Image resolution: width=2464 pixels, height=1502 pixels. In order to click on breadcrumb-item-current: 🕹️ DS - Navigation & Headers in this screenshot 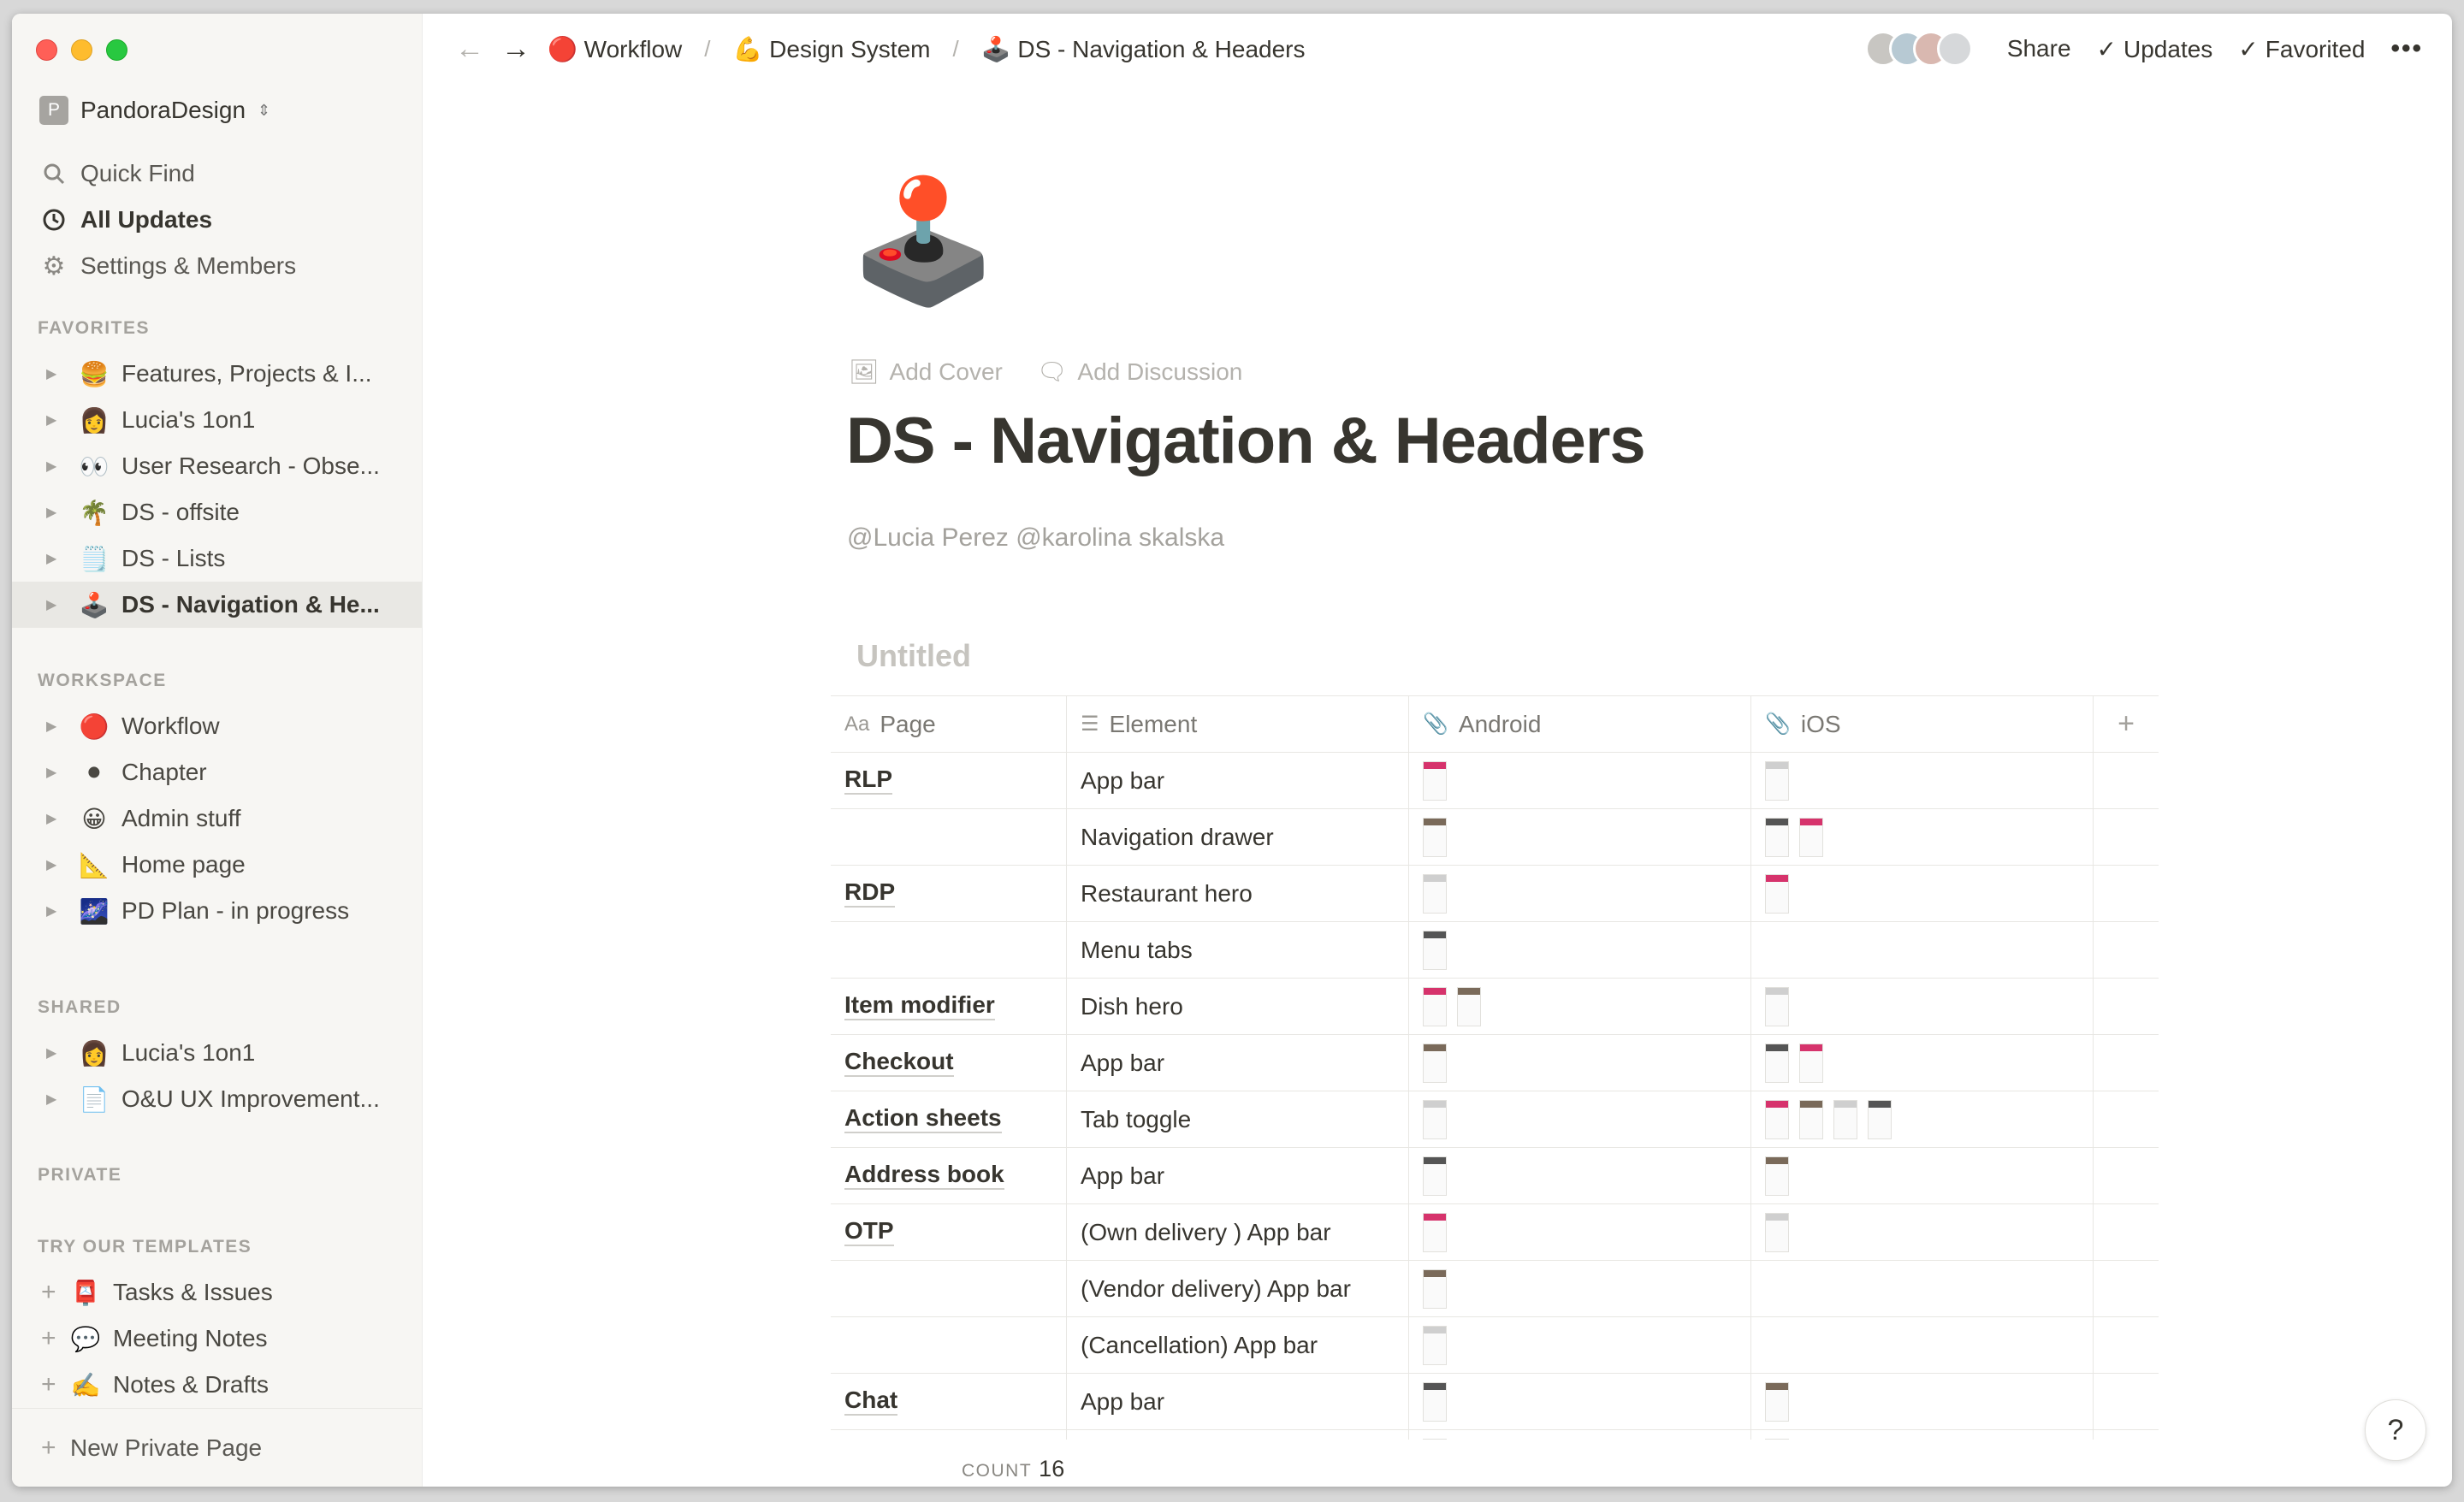, I will do `click(1143, 49)`.